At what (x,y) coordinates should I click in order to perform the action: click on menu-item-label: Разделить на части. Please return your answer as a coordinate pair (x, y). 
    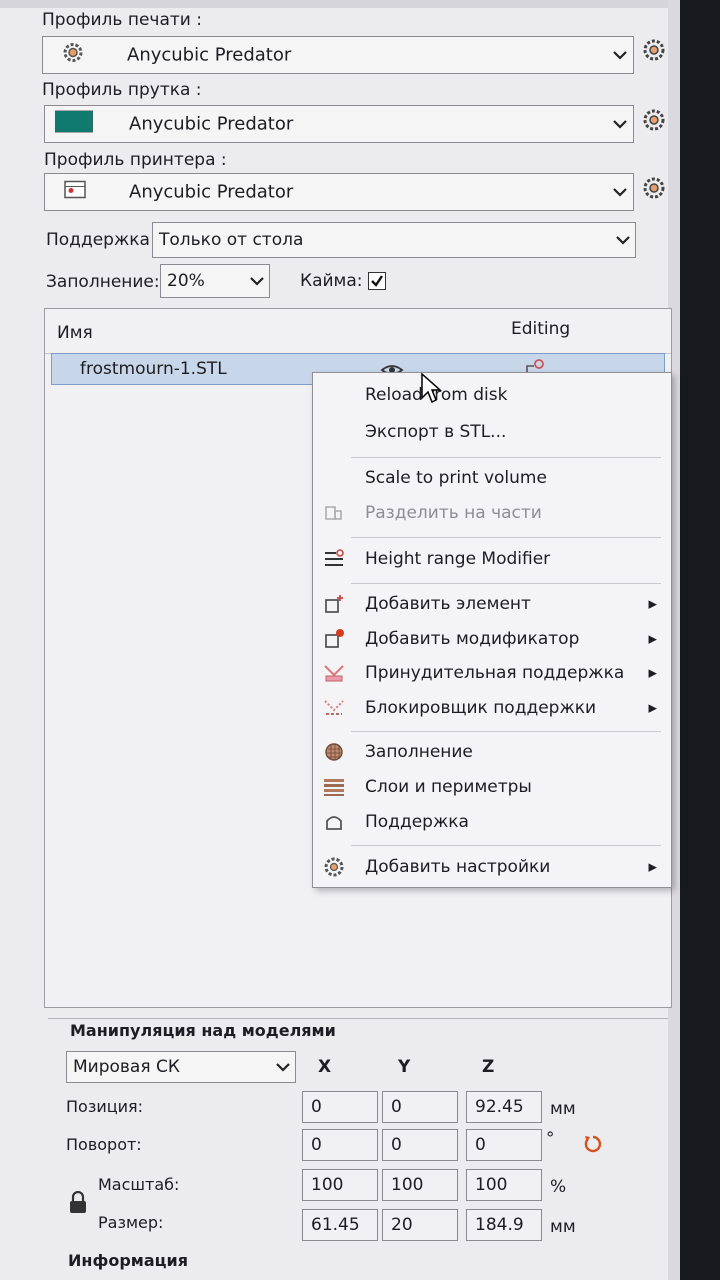
    Looking at the image, I should click on (453, 513).